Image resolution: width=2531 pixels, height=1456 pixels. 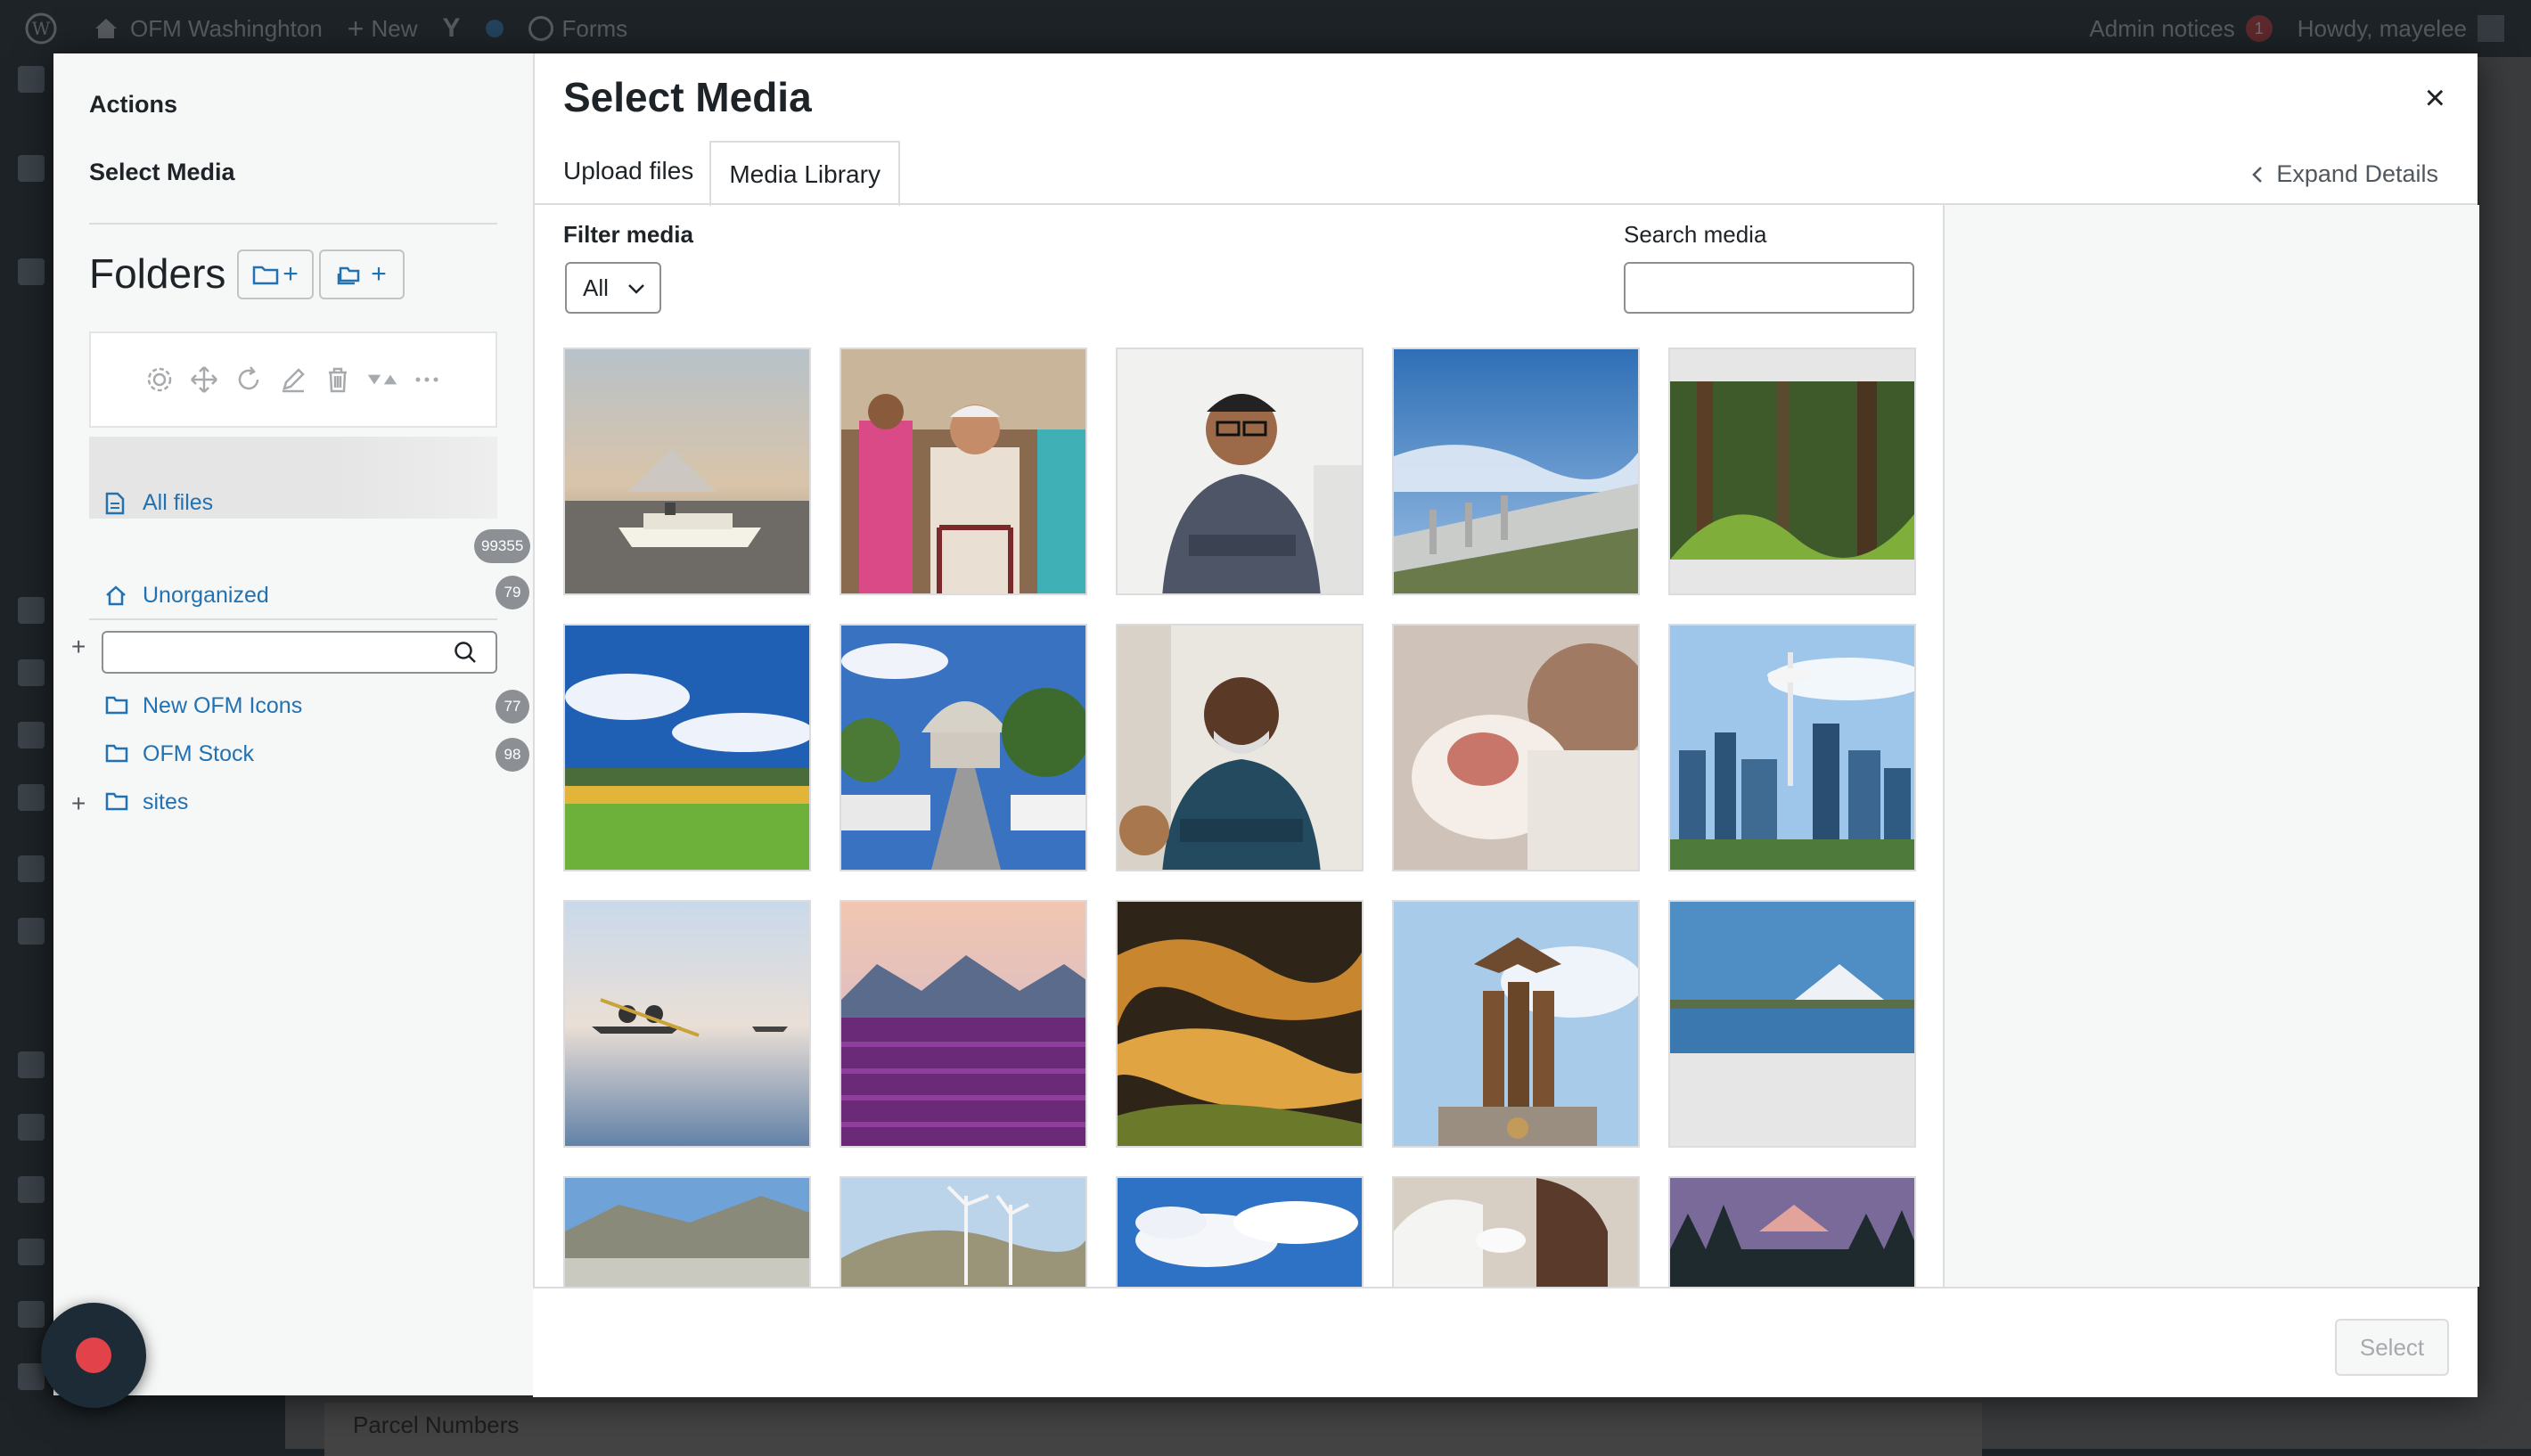 I want to click on tree-item-all-files-label: All files, so click(x=293, y=503).